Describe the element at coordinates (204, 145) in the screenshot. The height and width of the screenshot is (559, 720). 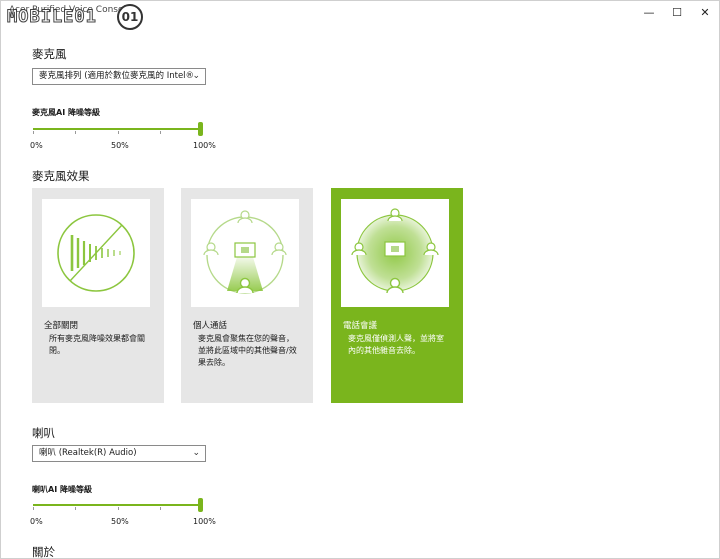
I see `microphone-tick-100: 100%` at that location.